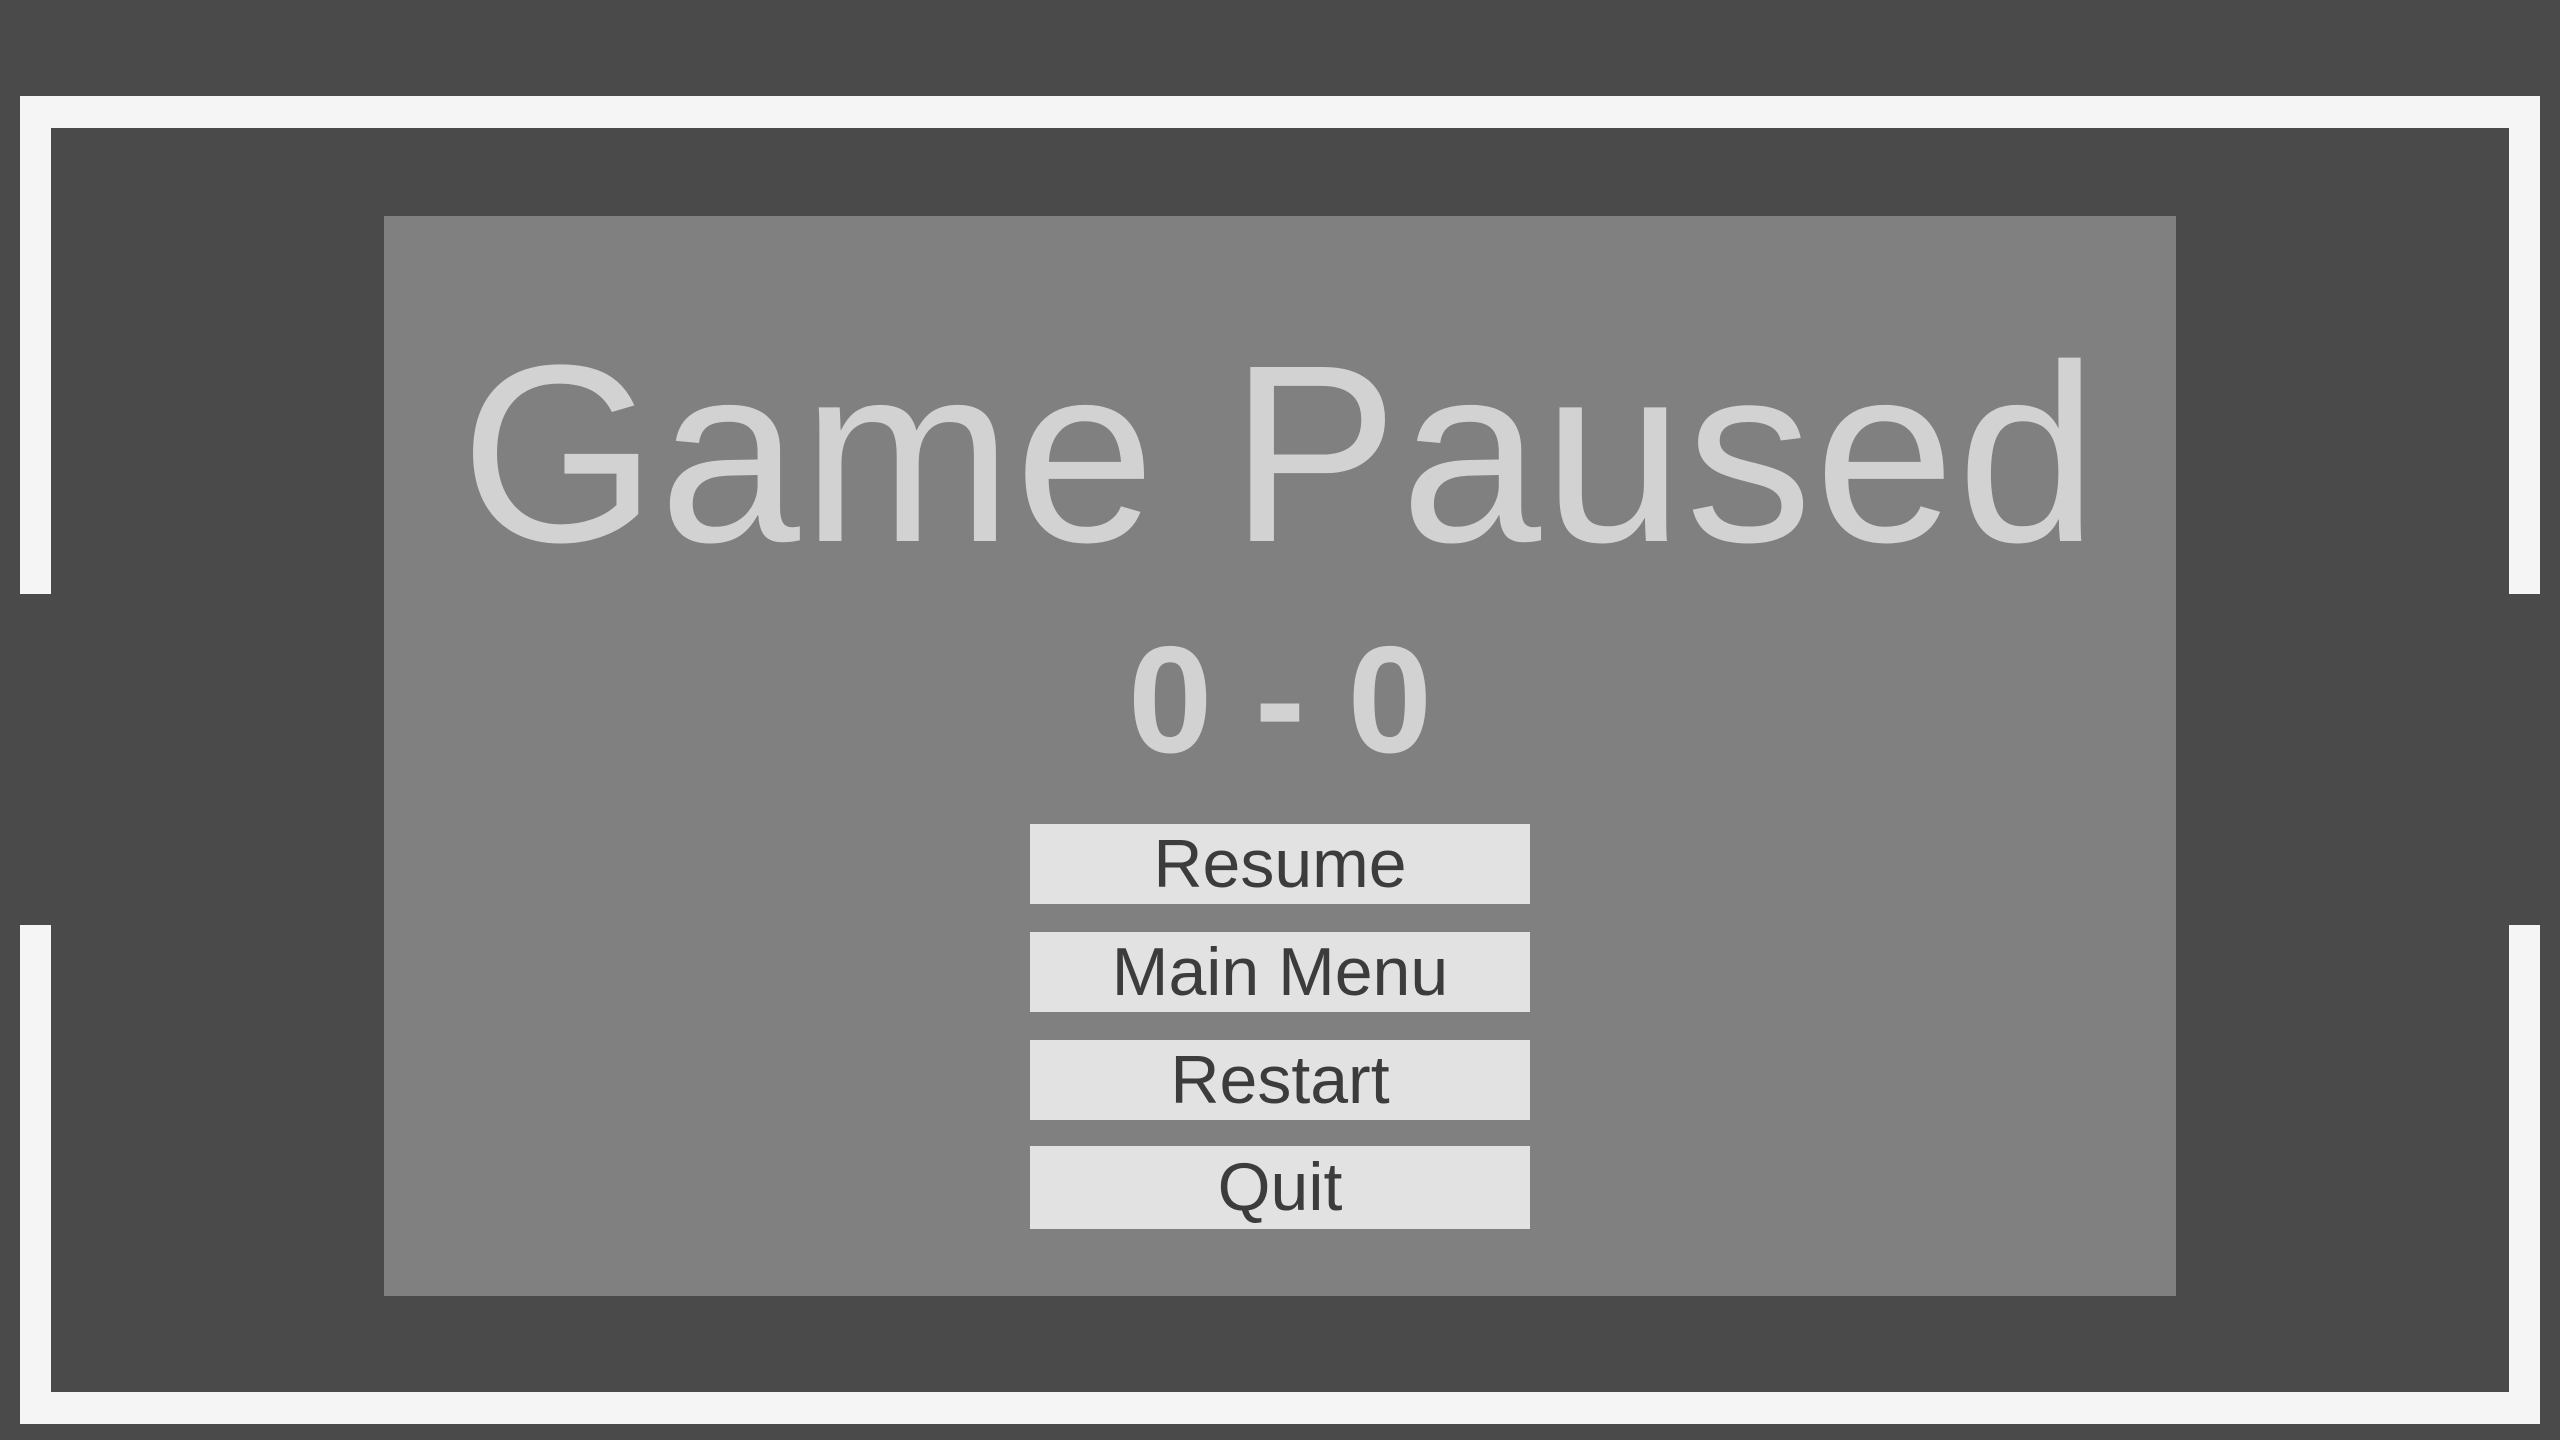  I want to click on score-display: 0 - 0, so click(1280, 700).